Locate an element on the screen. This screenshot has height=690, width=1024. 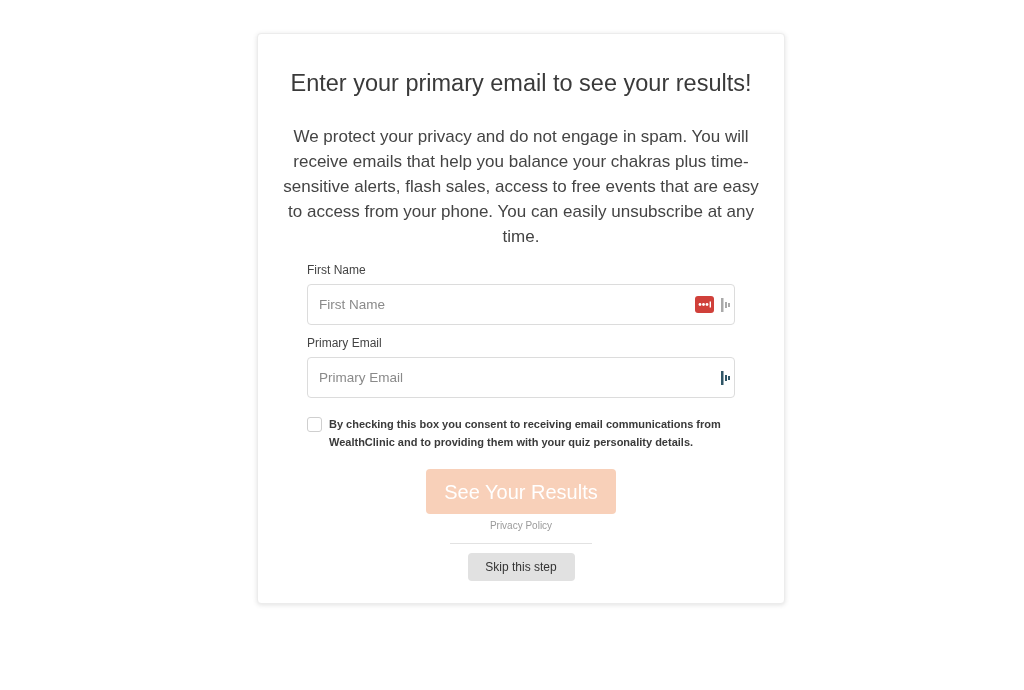
privacy-policy-link: Privacy Policy is located at coordinates (521, 526).